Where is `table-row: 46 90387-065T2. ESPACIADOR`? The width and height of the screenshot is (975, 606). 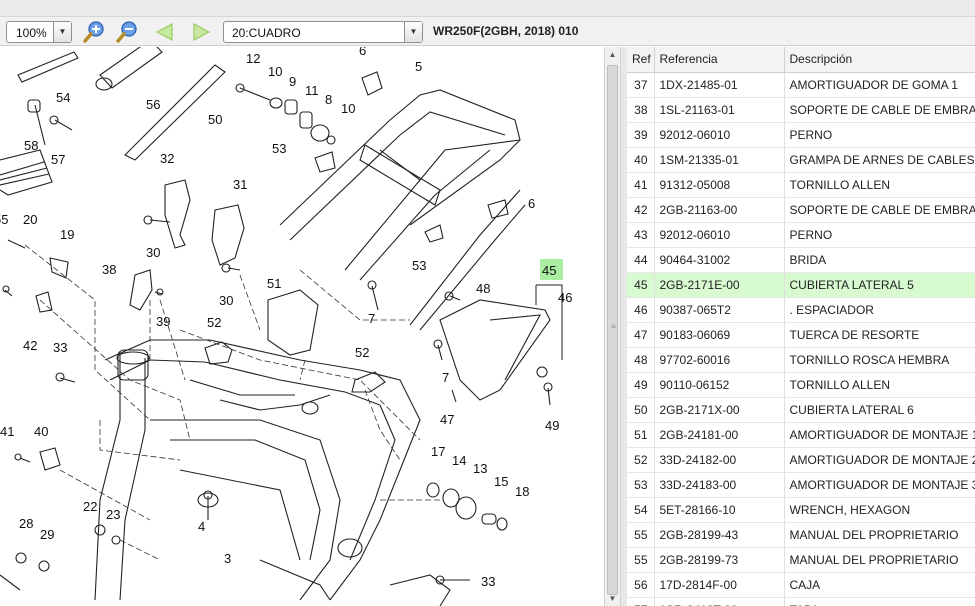 table-row: 46 90387-065T2. ESPACIADOR is located at coordinates (801, 310).